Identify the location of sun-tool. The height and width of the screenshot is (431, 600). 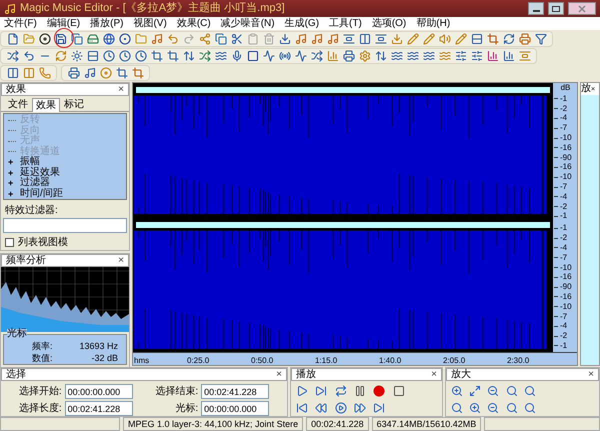
(76, 56).